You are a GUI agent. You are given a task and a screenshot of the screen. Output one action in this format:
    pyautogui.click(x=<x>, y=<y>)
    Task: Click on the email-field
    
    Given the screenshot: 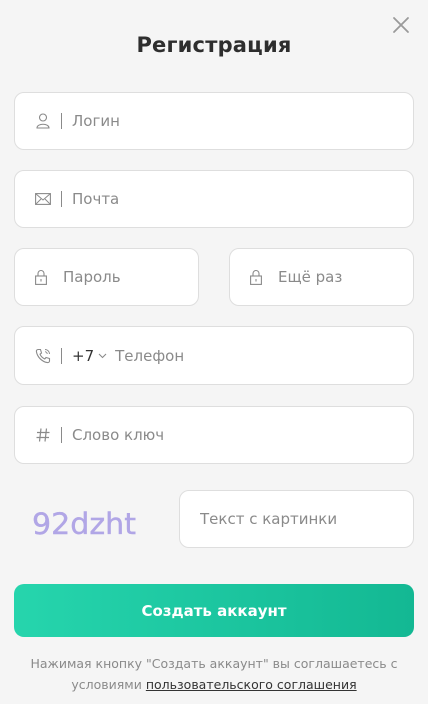 What is the action you would take?
    pyautogui.click(x=214, y=199)
    